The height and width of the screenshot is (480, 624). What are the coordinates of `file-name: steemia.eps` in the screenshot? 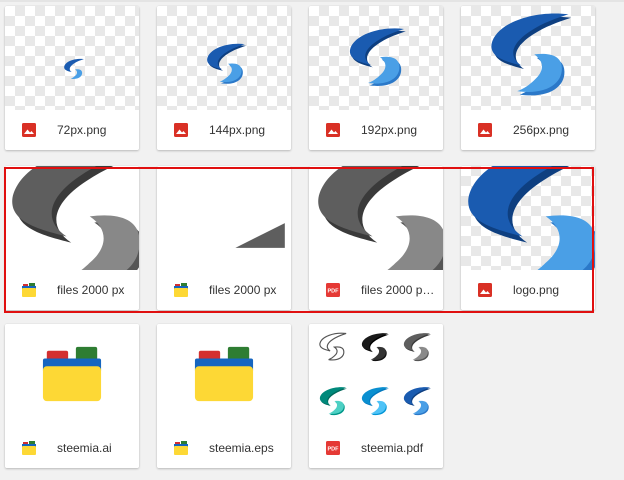 It's located at (241, 448).